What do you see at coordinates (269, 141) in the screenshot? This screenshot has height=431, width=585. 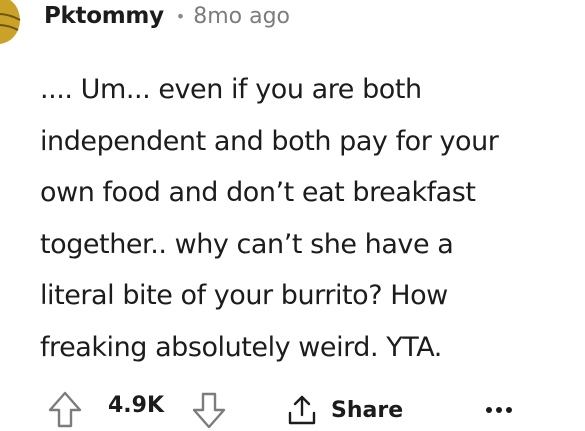 I see `comment-line: independent and both pay for your` at bounding box center [269, 141].